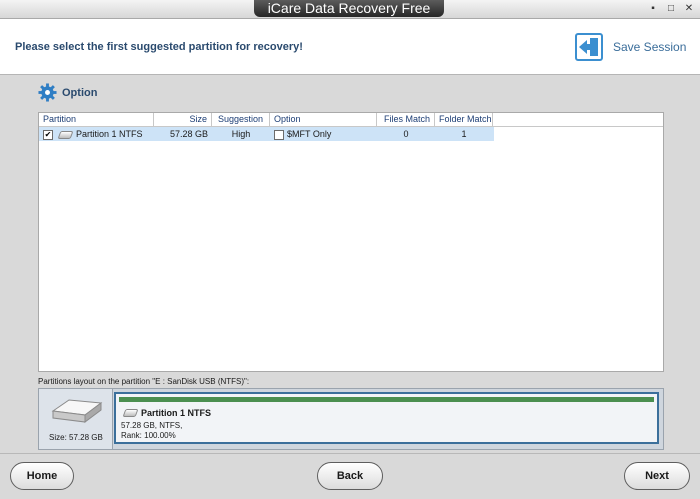 The width and height of the screenshot is (700, 499). Describe the element at coordinates (589, 47) in the screenshot. I see `save-session-icon` at that location.